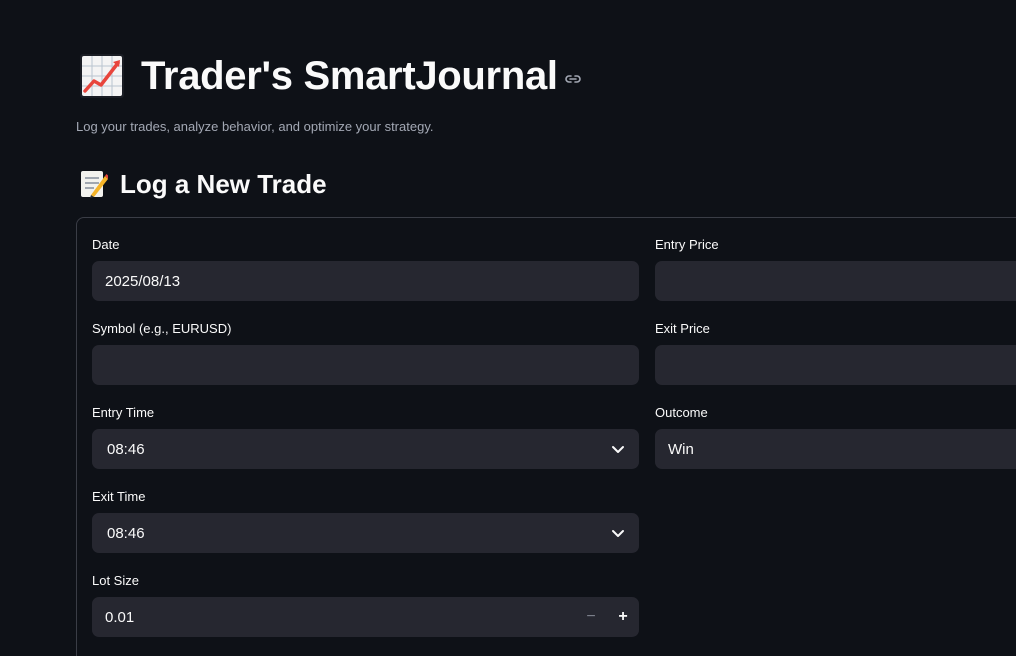  I want to click on outcome-value: Win, so click(681, 449).